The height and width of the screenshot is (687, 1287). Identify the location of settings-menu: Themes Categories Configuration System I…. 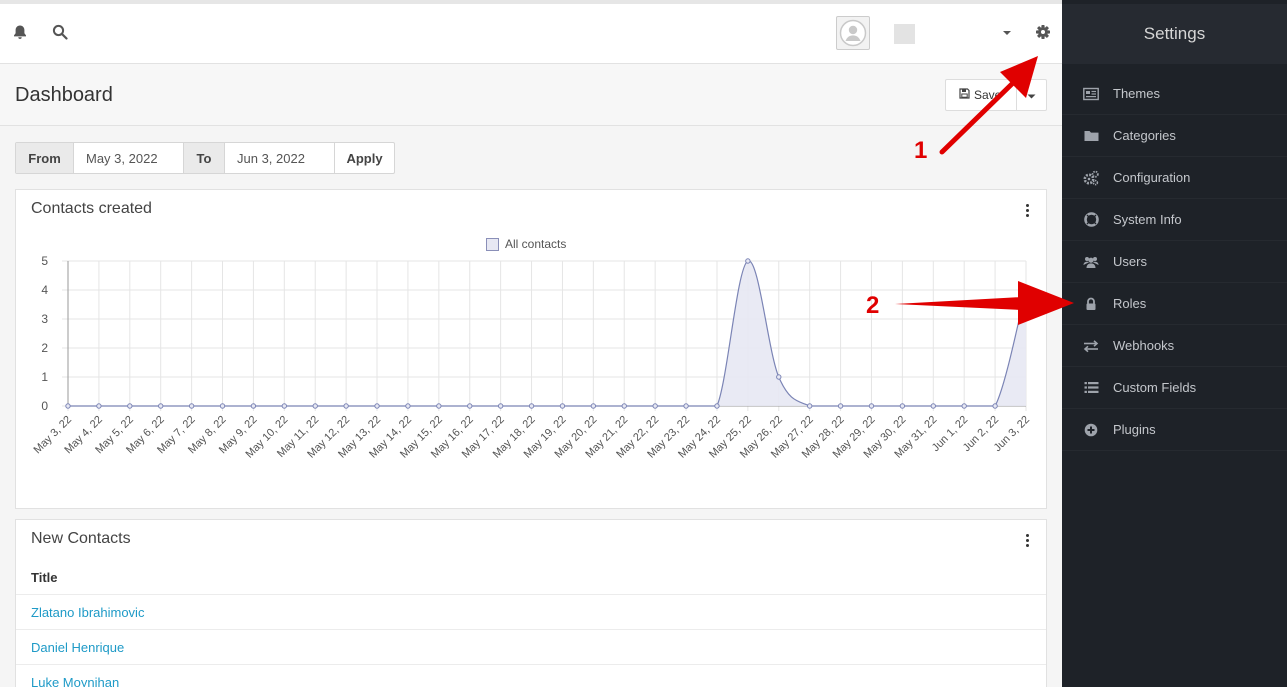
(1174, 262).